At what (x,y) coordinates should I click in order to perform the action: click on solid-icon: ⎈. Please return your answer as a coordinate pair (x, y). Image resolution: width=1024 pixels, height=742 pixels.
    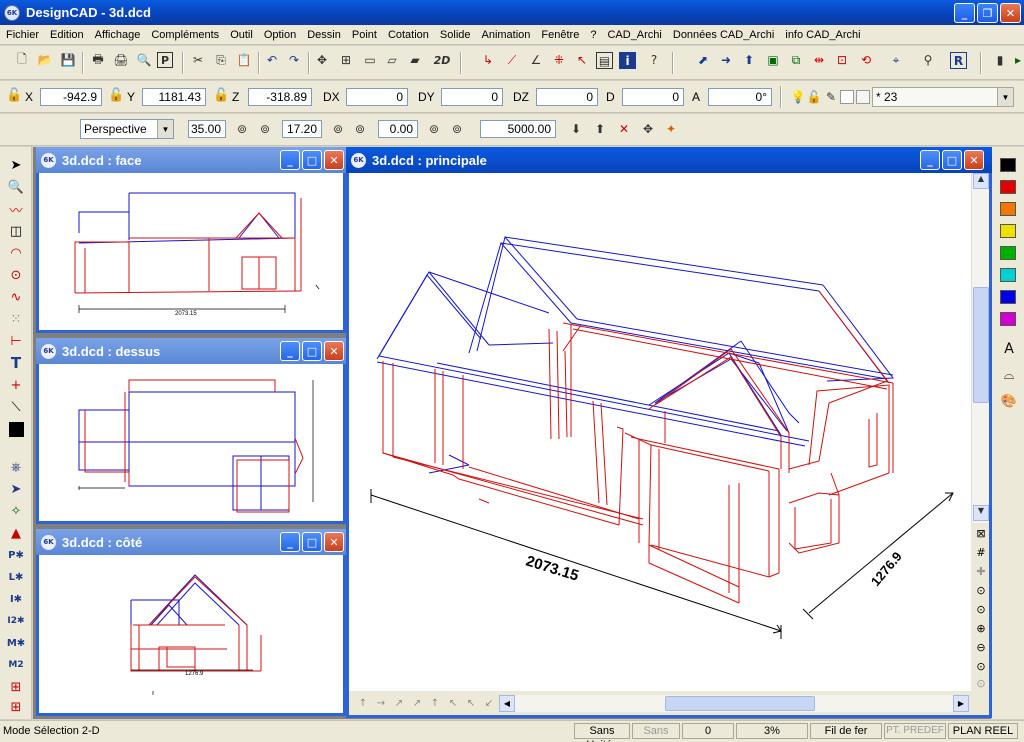
    Looking at the image, I should click on (16, 467).